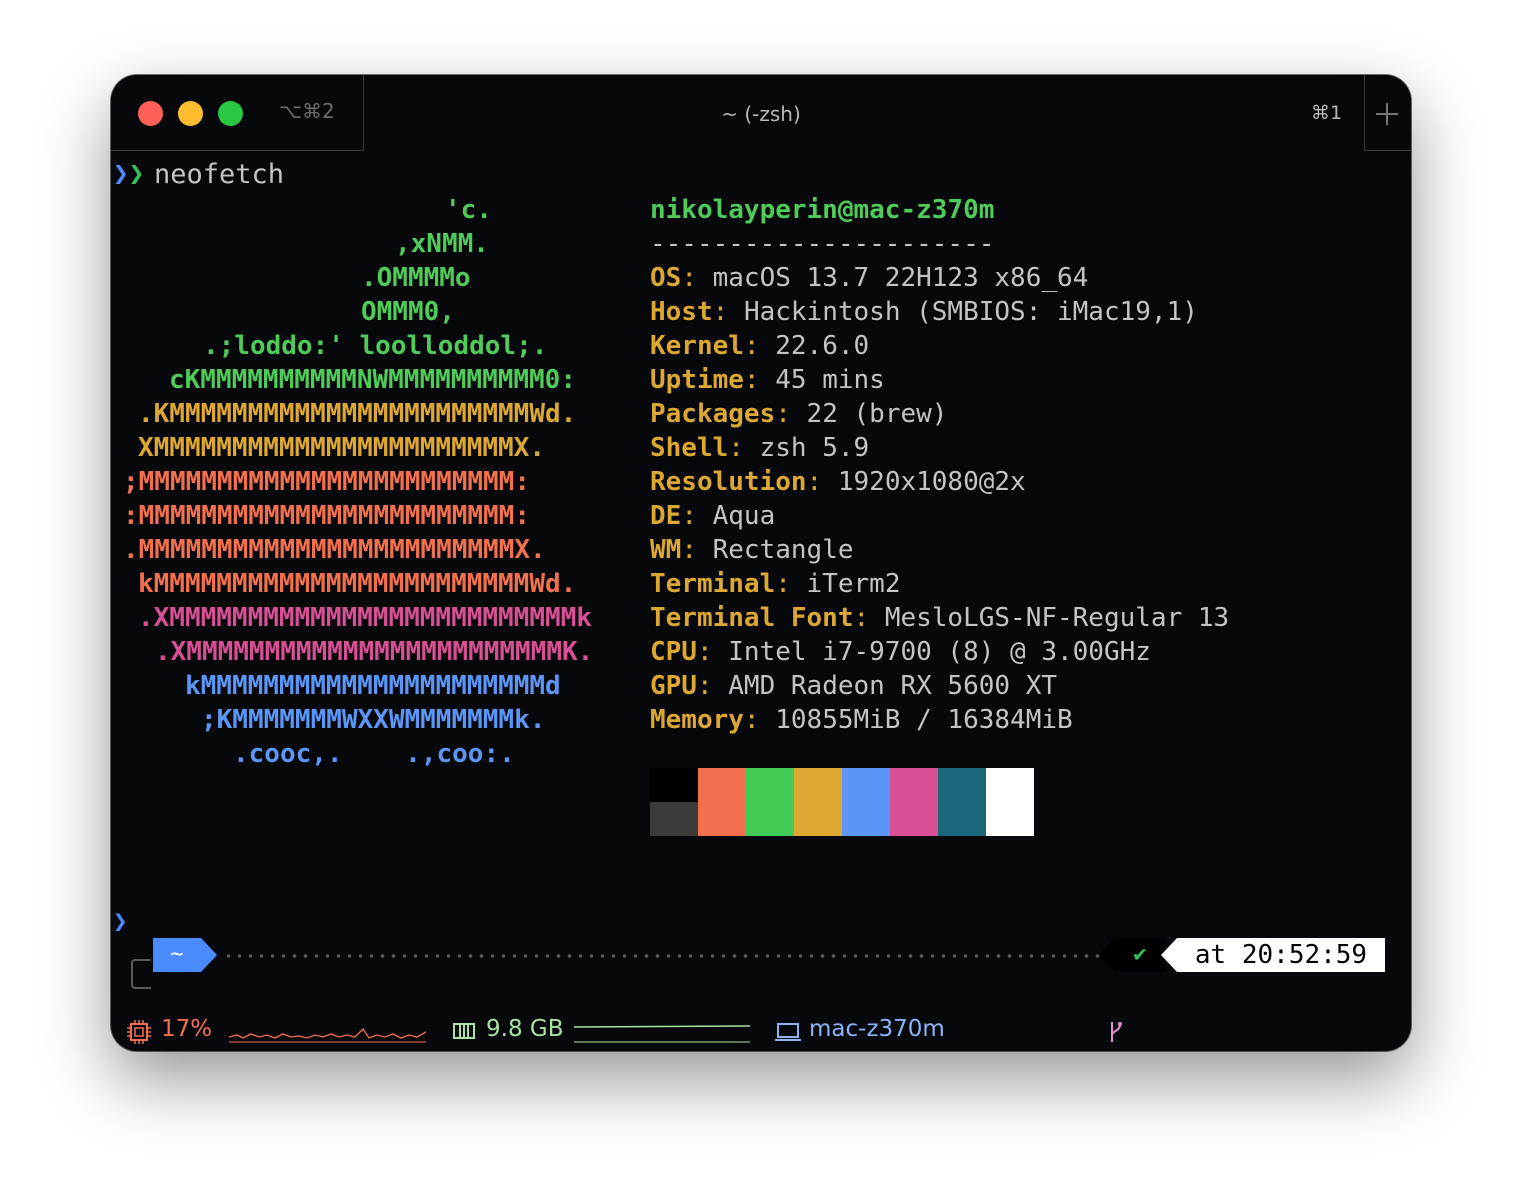 Image resolution: width=1524 pixels, height=1200 pixels. What do you see at coordinates (1116, 1032) in the screenshot?
I see `git-branch-icon` at bounding box center [1116, 1032].